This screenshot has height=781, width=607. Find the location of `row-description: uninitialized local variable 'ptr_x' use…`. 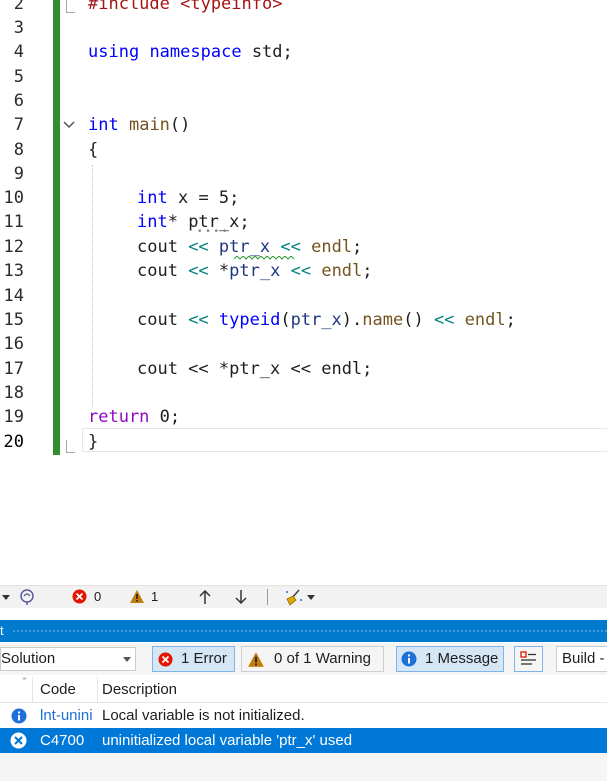

row-description: uninitialized local variable 'ptr_x' use… is located at coordinates (227, 740).